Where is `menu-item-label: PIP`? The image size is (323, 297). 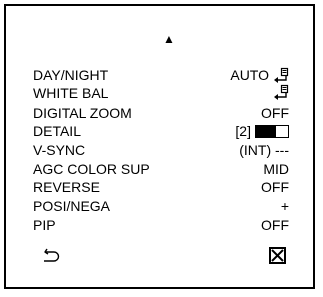 menu-item-label: PIP is located at coordinates (44, 225).